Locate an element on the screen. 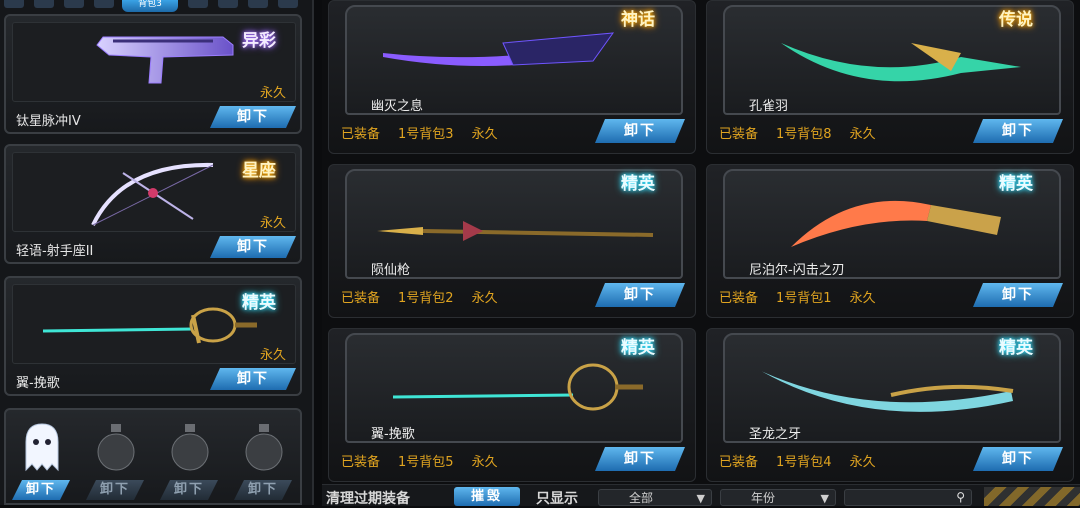 This screenshot has width=1080, height=508. destroy-button: 摧毁 is located at coordinates (487, 496).